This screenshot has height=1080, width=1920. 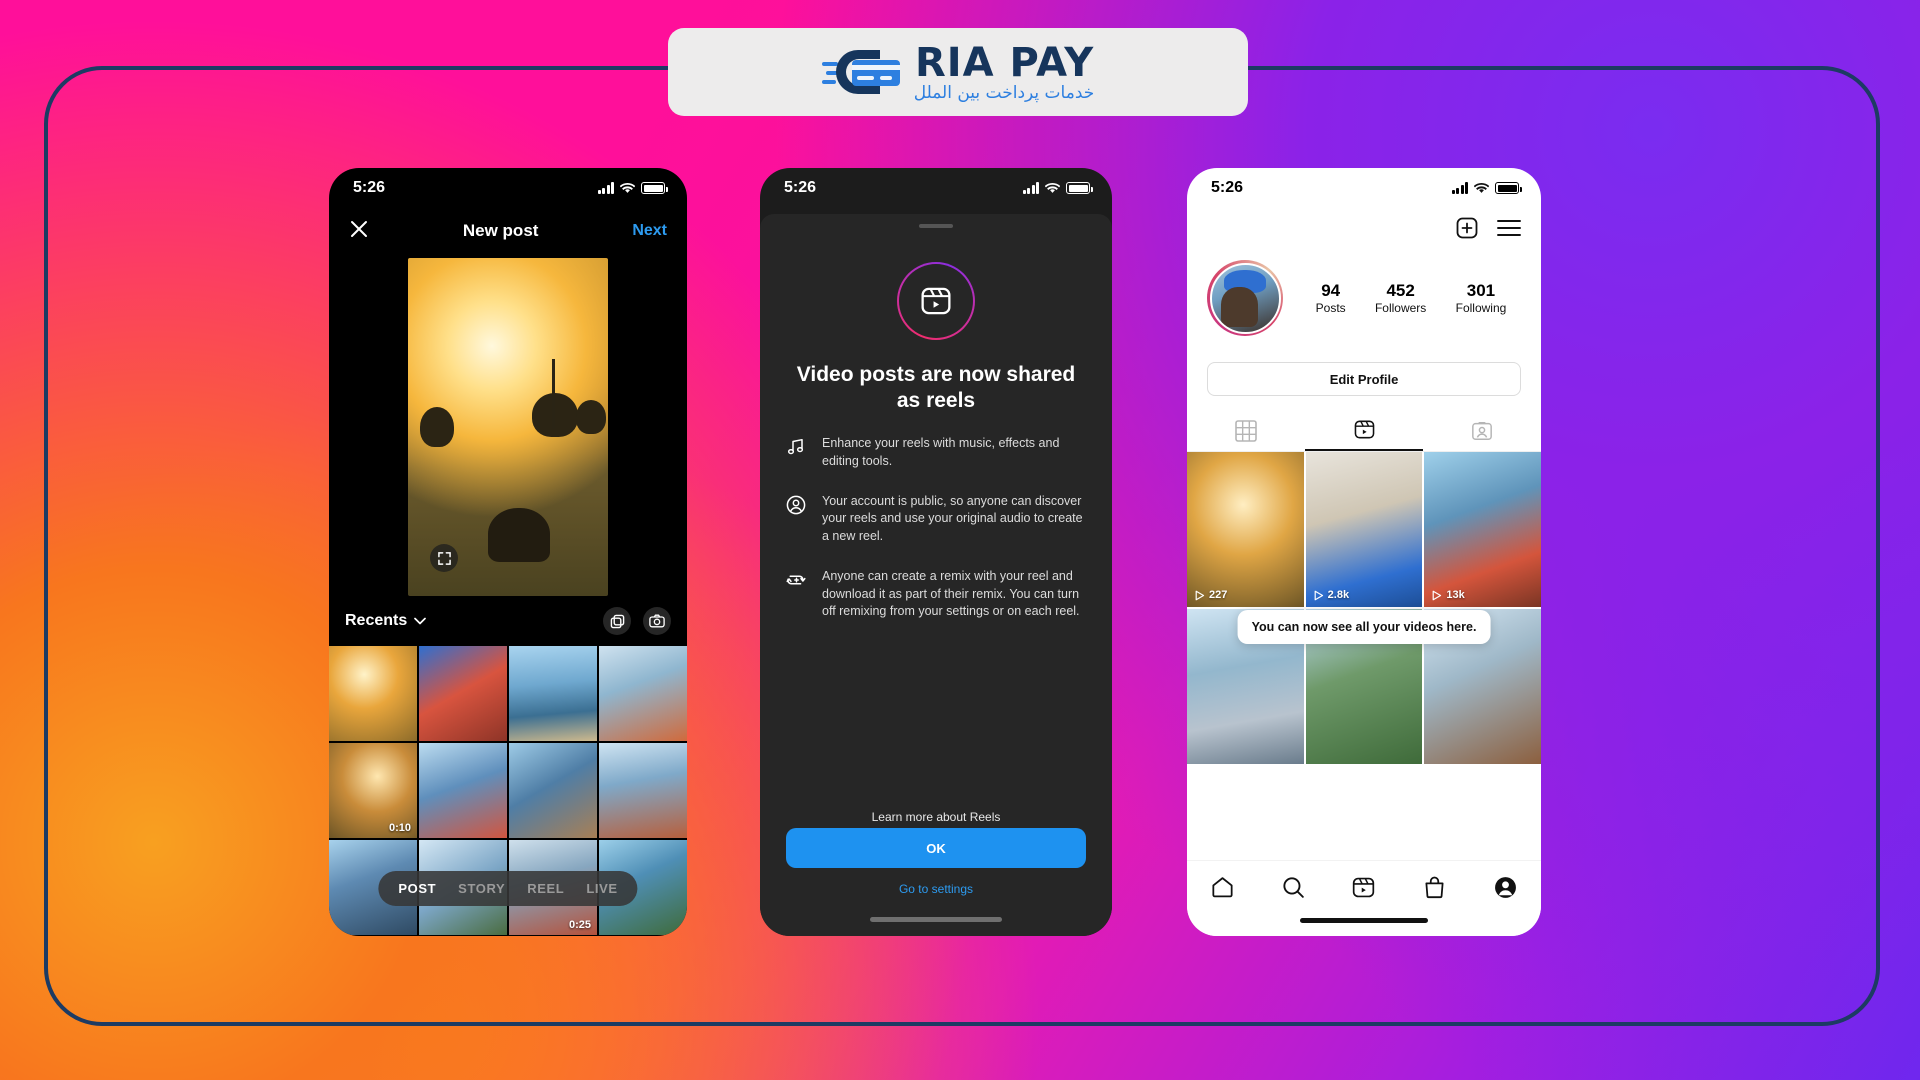 What do you see at coordinates (386, 621) in the screenshot?
I see `album-selector: Recents` at bounding box center [386, 621].